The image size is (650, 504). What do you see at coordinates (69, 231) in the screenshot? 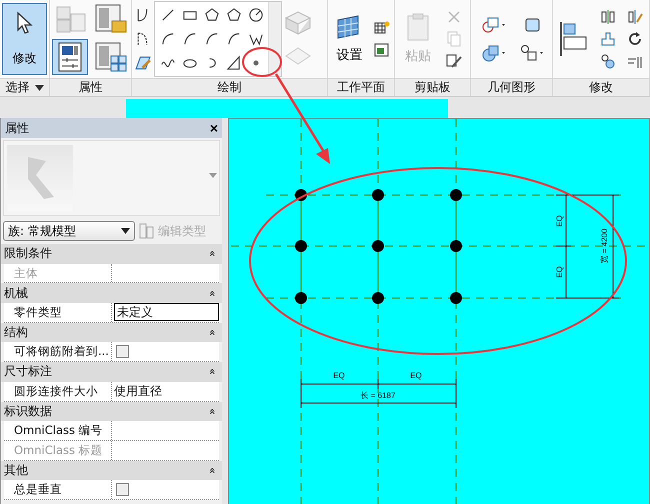
I see `type-selector: 族: 常规模型` at bounding box center [69, 231].